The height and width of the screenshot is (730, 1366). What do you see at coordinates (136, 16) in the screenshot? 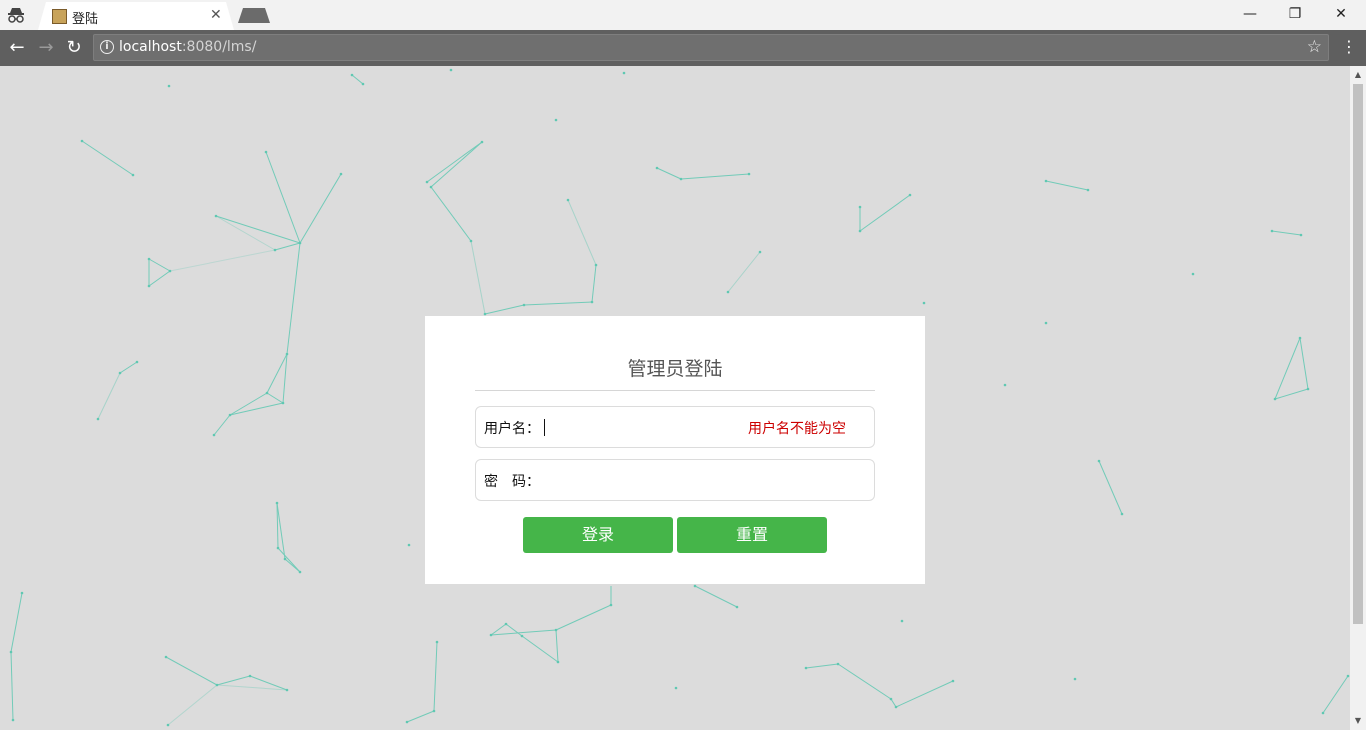
I see `browser-tab: 登陆 ✕` at bounding box center [136, 16].